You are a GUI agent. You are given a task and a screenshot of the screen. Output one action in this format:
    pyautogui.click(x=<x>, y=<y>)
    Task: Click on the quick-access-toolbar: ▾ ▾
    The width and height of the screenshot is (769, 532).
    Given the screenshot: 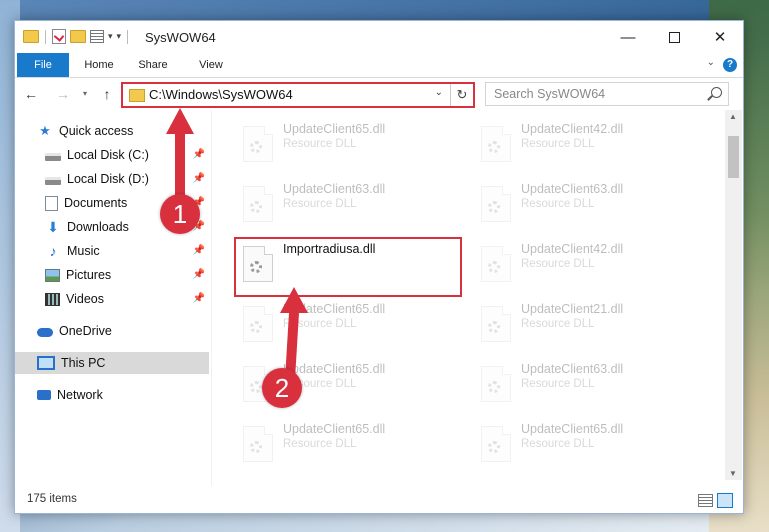 What is the action you would take?
    pyautogui.click(x=76, y=36)
    